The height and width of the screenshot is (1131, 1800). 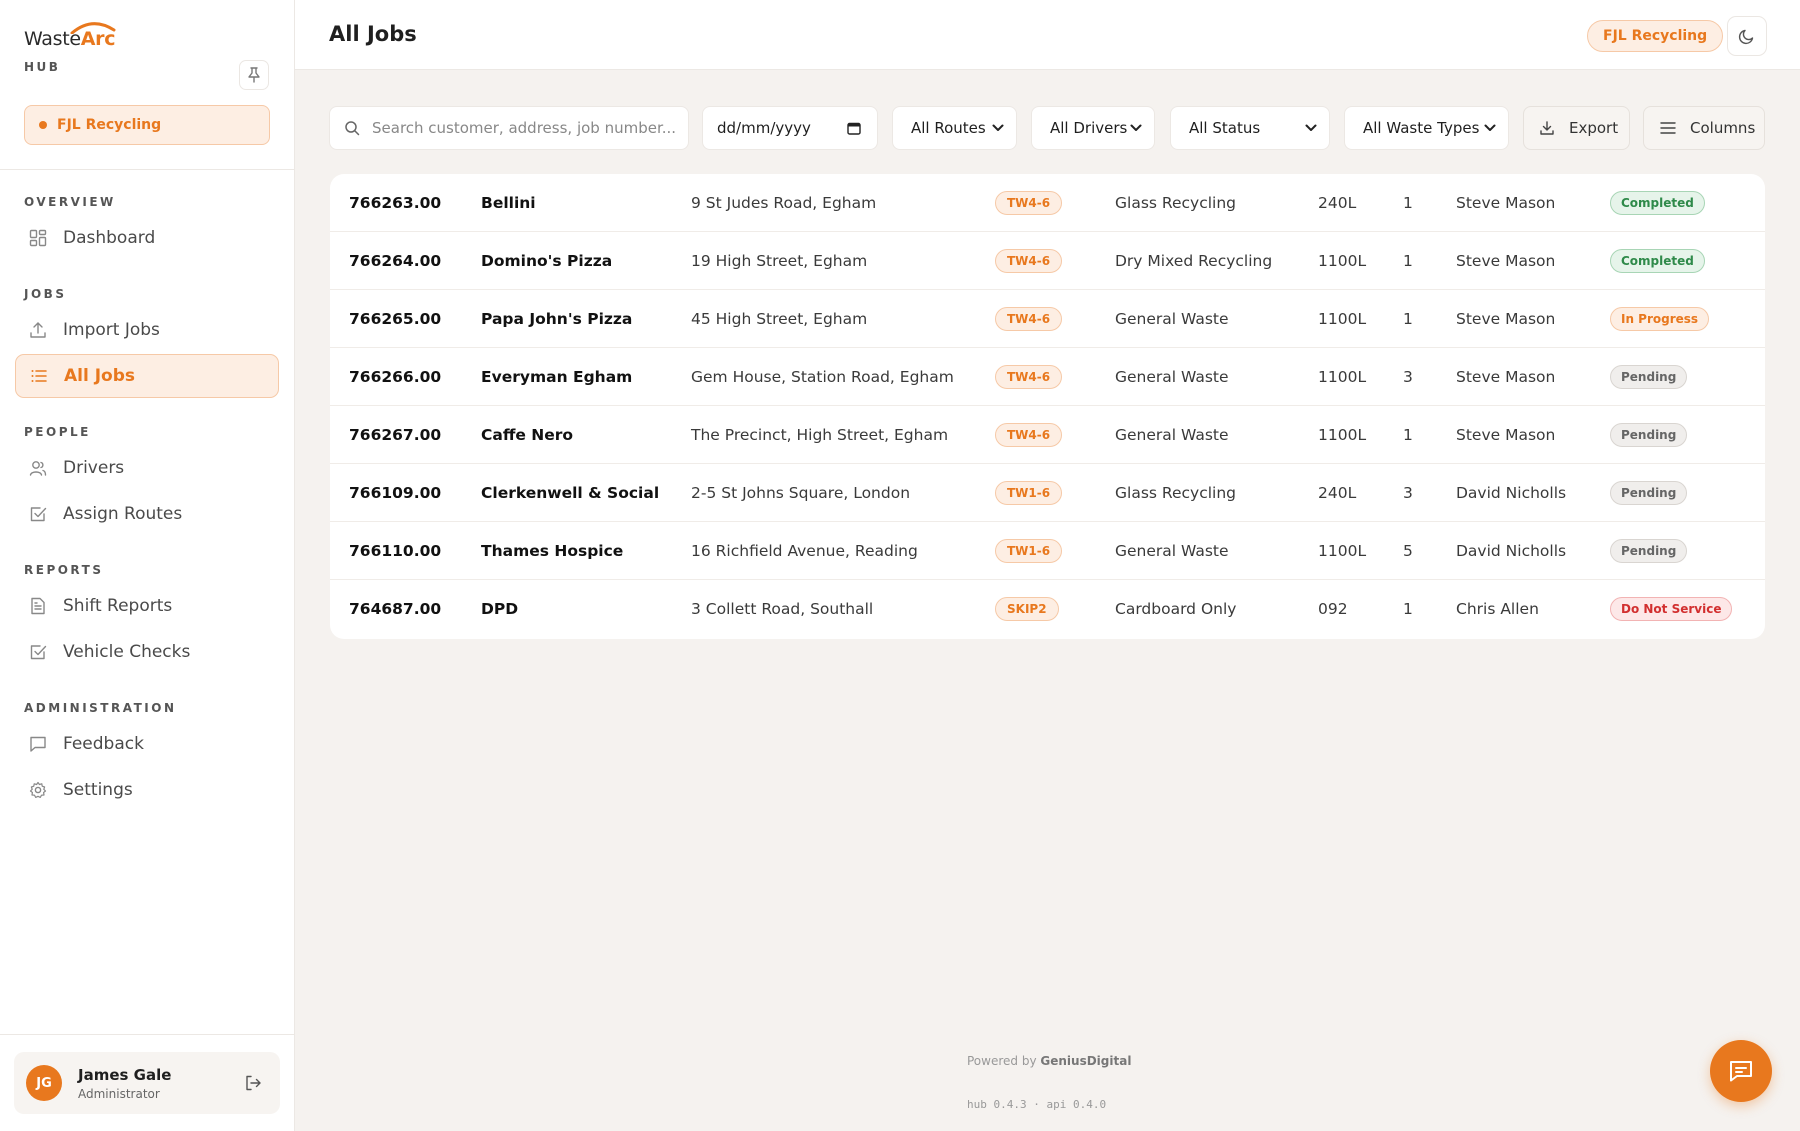 I want to click on dashboard-icon, so click(x=38, y=238).